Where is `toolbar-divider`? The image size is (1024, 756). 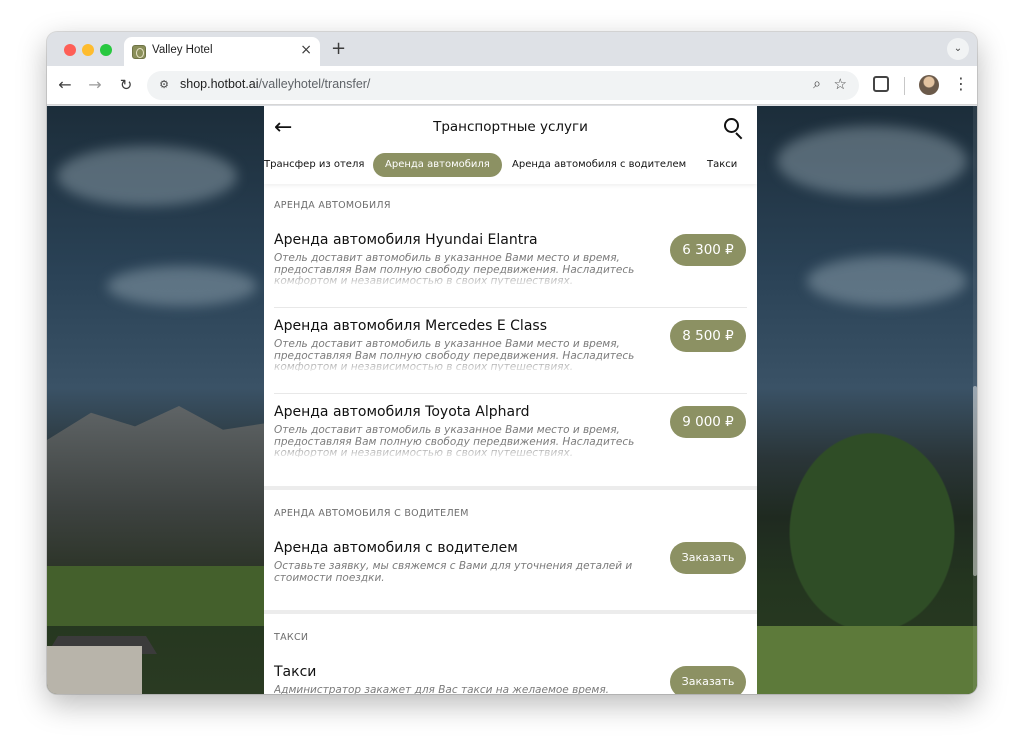
toolbar-divider is located at coordinates (904, 86).